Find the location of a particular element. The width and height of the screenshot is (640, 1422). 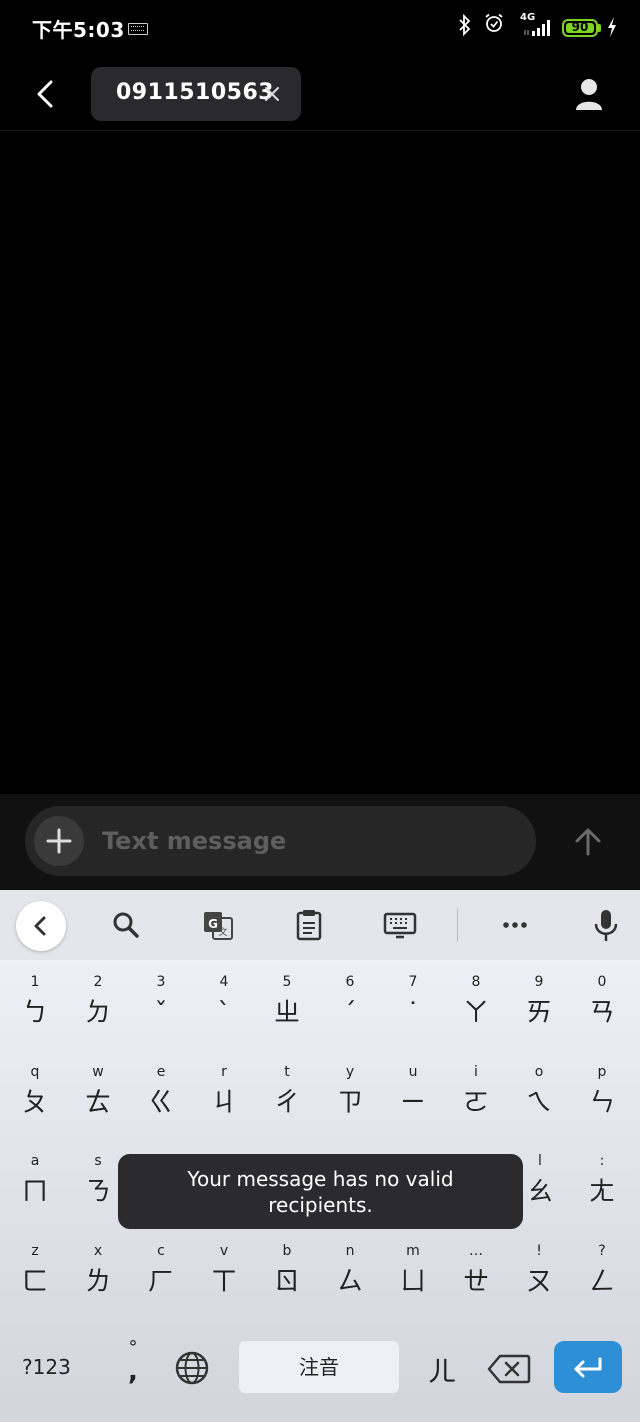

search-icon is located at coordinates (126, 925).